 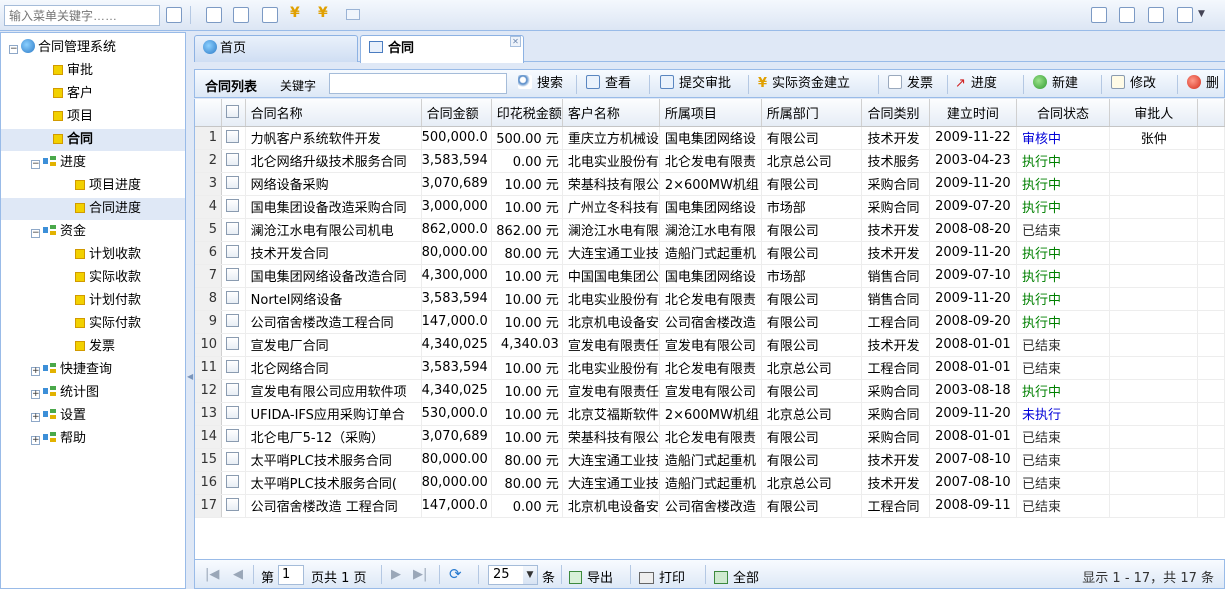 What do you see at coordinates (93, 416) in the screenshot?
I see `tree-folder-settings: + 设置` at bounding box center [93, 416].